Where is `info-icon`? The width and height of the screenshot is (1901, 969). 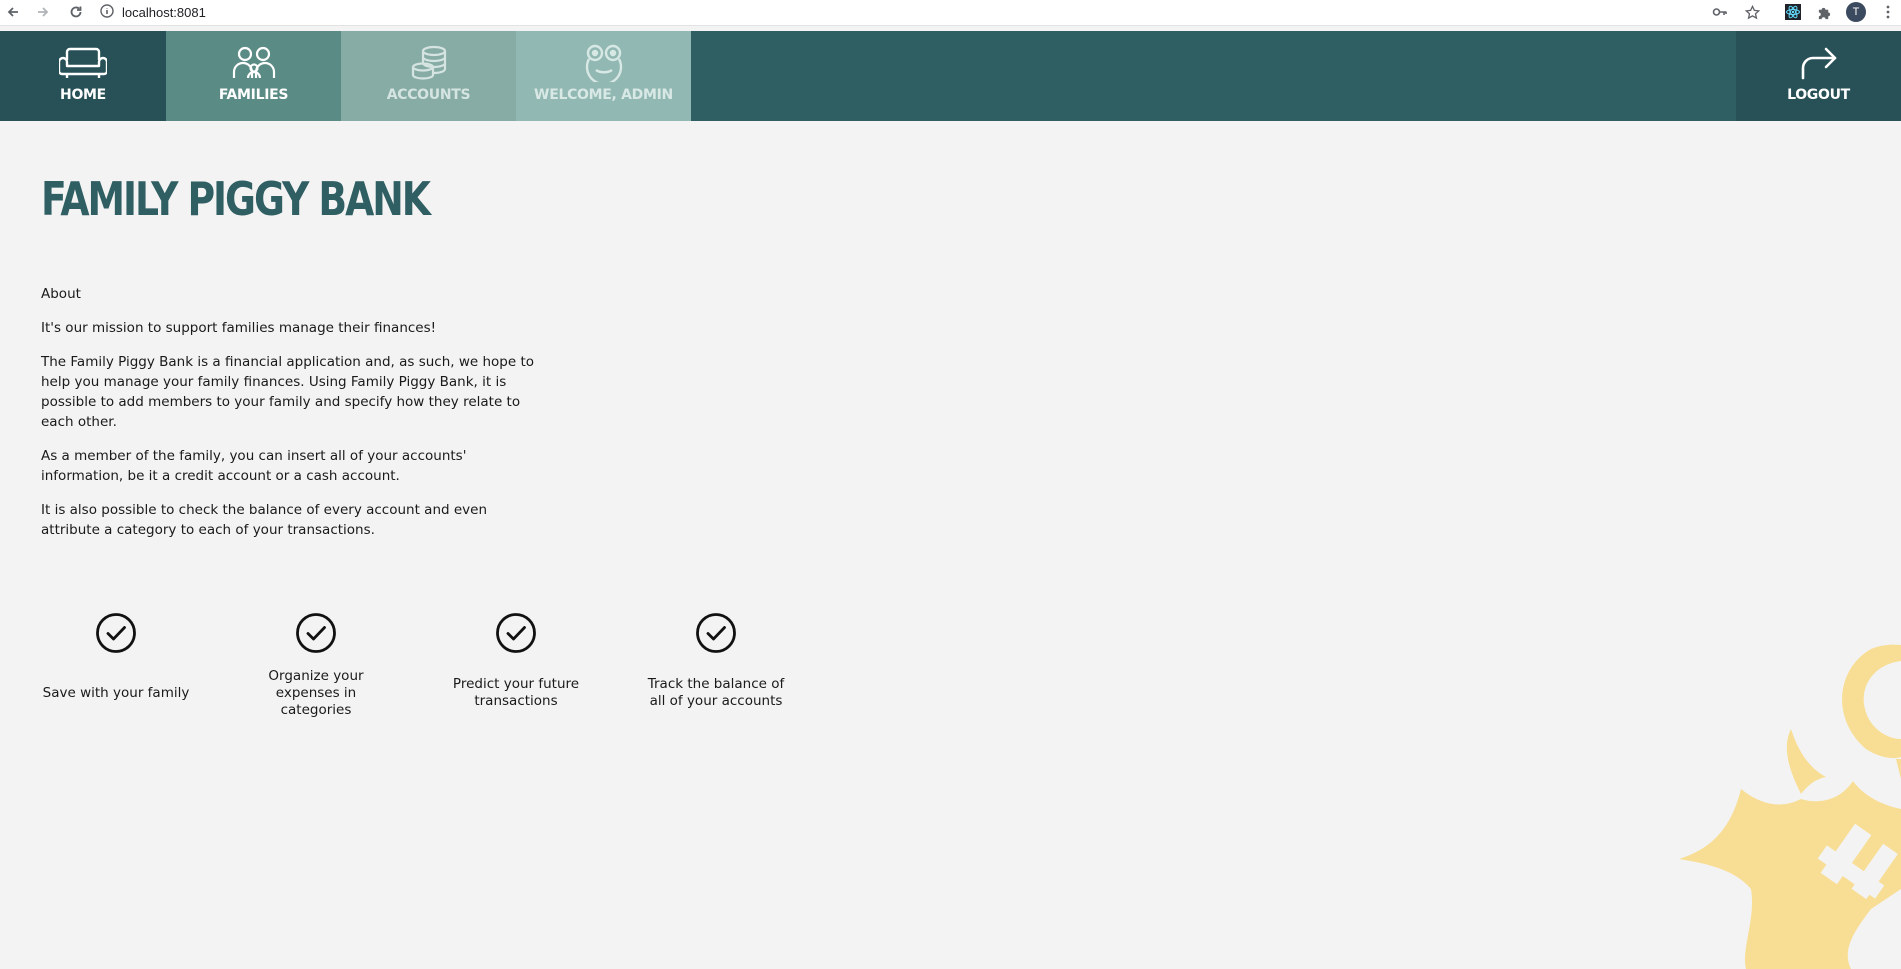 info-icon is located at coordinates (107, 12).